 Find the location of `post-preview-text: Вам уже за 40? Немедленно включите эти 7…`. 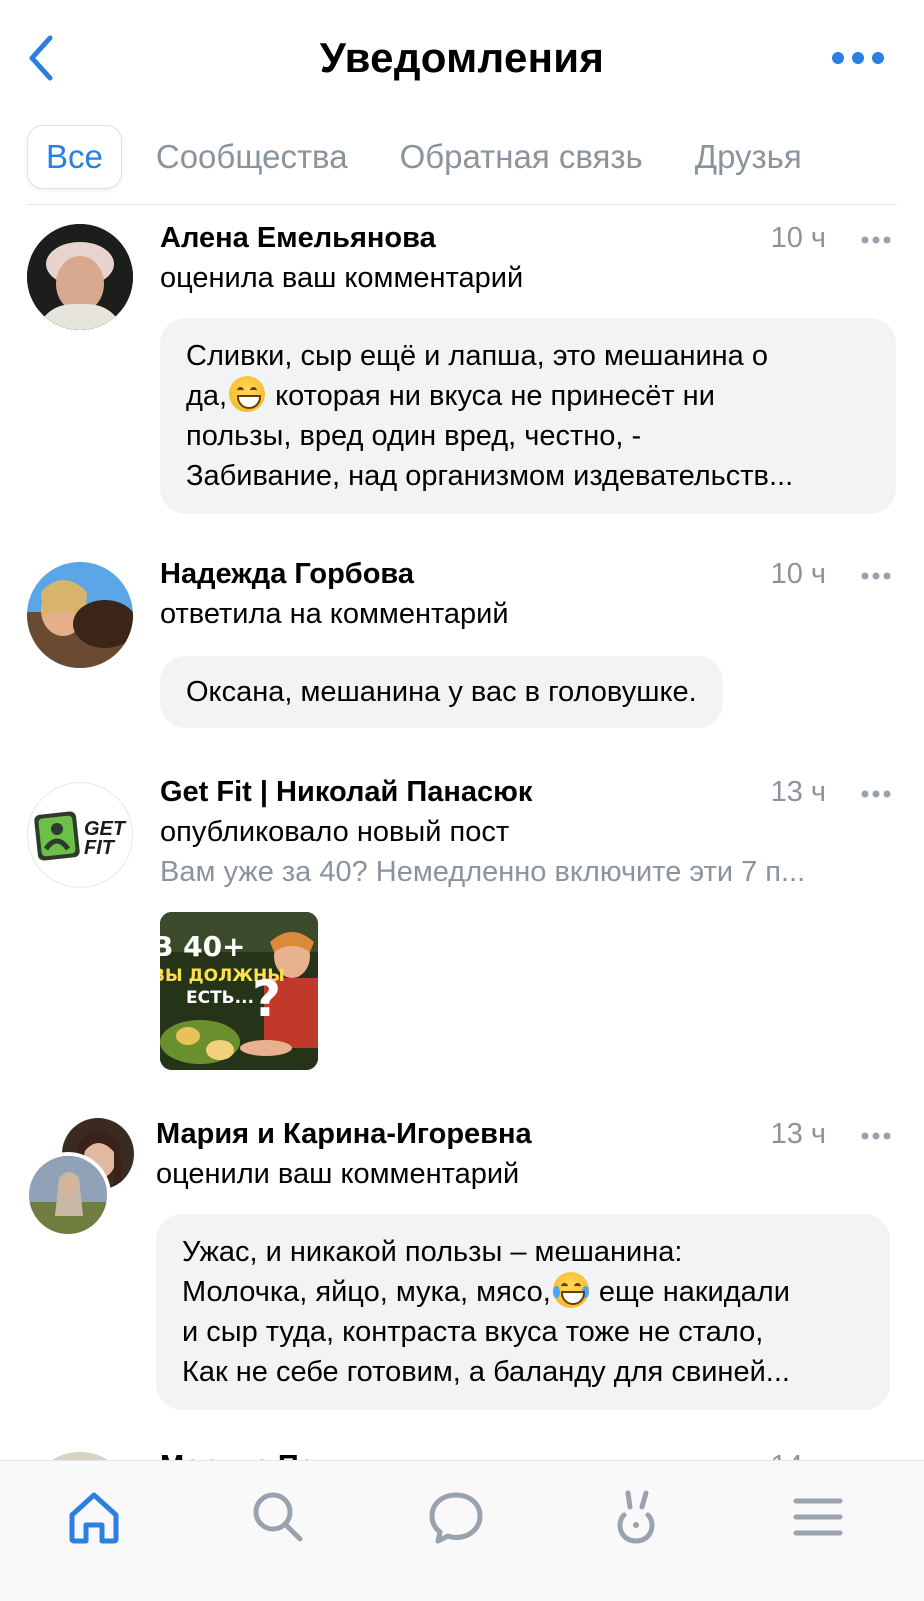

post-preview-text: Вам уже за 40? Немедленно включите эти 7… is located at coordinates (482, 872).